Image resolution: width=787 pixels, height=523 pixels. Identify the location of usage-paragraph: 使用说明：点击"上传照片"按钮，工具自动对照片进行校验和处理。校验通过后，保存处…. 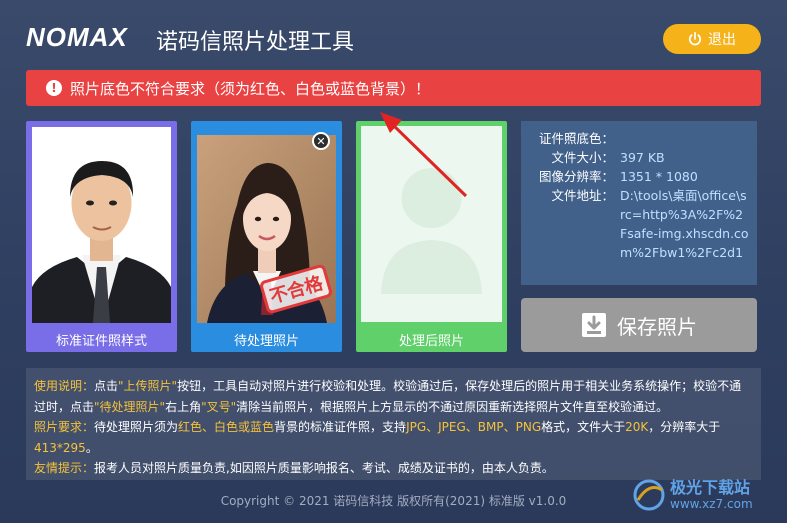
(393, 396).